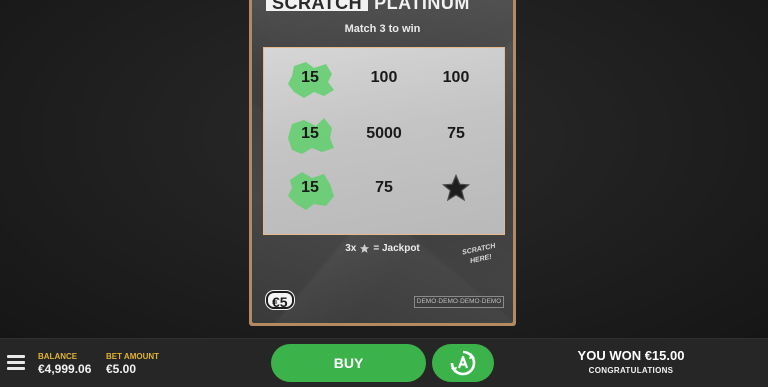 Image resolution: width=768 pixels, height=387 pixels. I want to click on ticket-price-badge: €5, so click(280, 300).